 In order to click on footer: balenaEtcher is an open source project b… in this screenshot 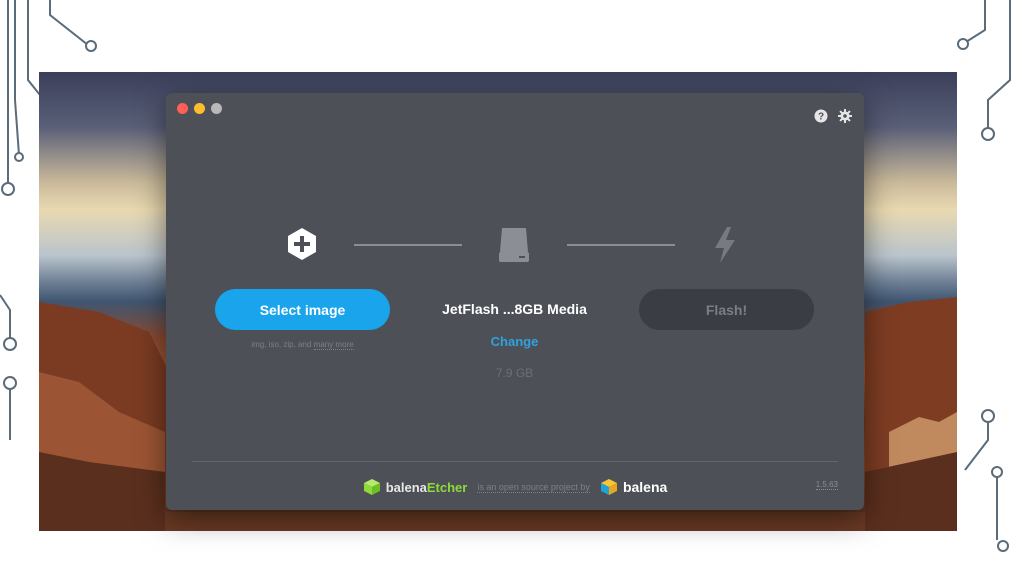, I will do `click(515, 487)`.